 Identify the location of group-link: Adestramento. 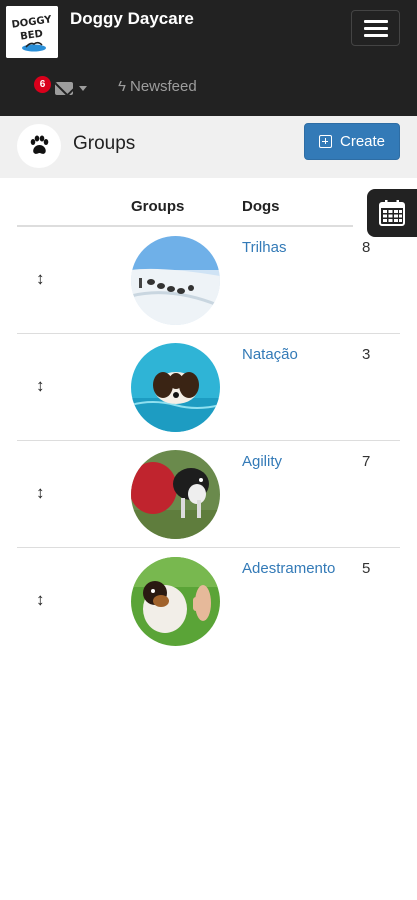
(288, 568).